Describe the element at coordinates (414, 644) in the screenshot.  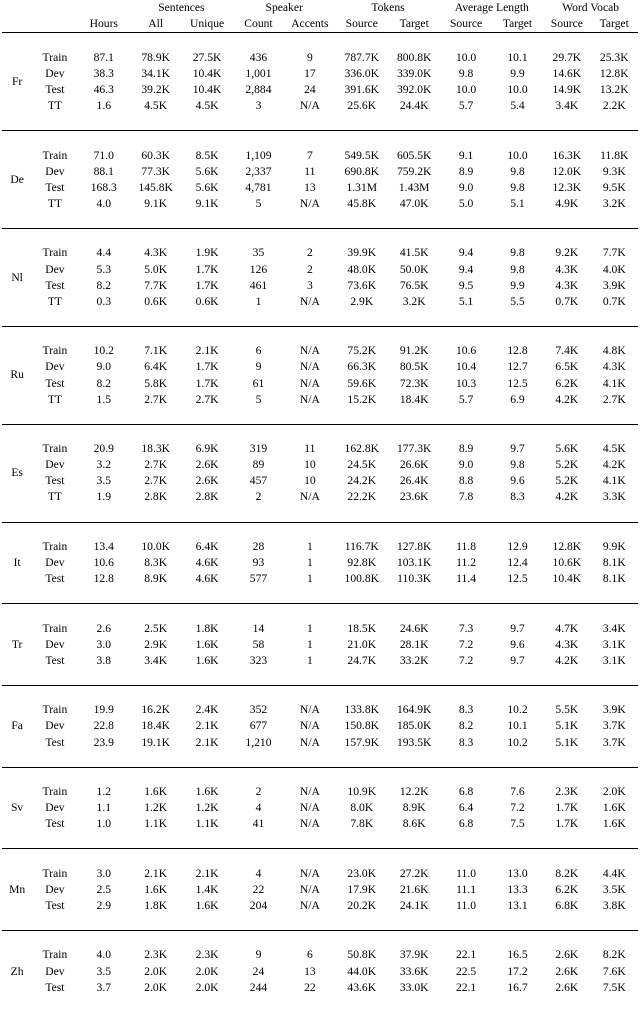
I see `tokens-target: 28.1K` at that location.